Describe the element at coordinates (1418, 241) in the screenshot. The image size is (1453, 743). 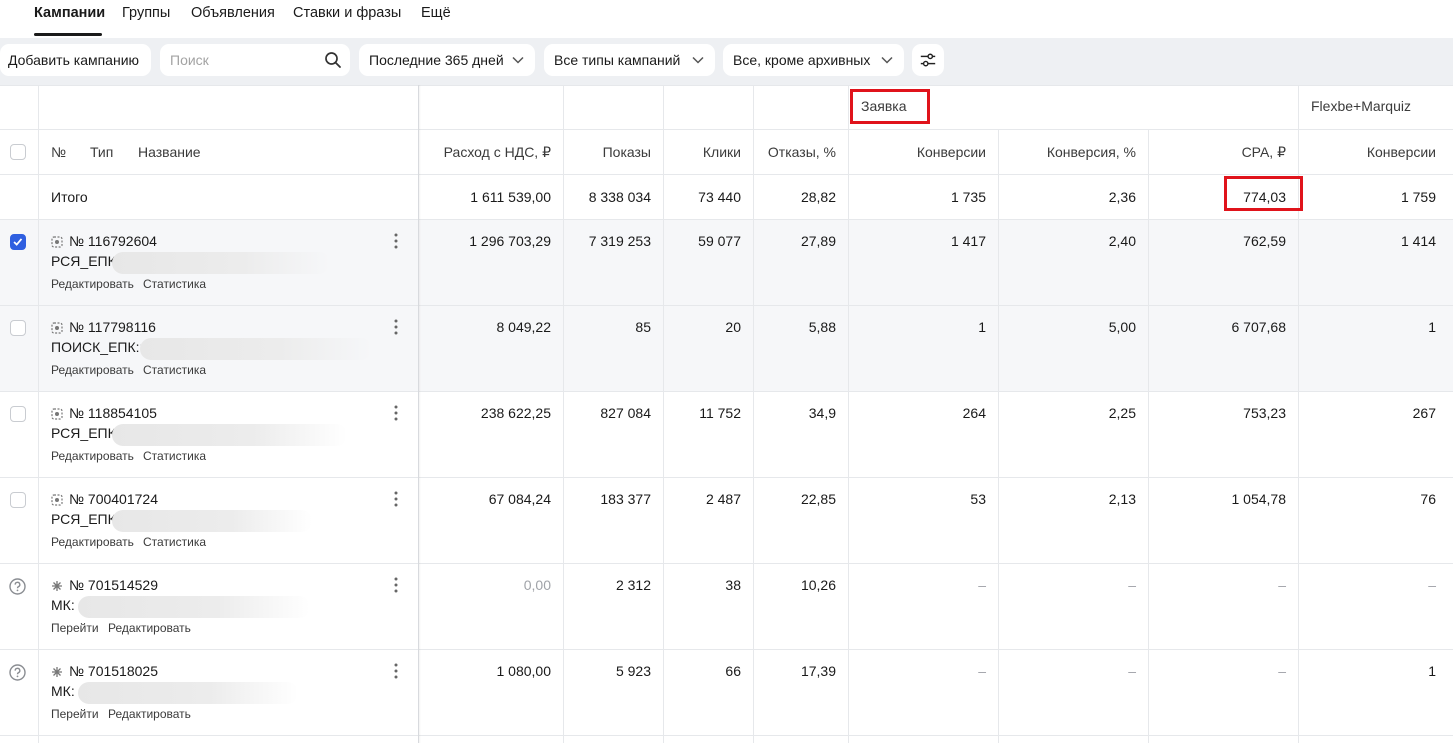
I see `conversions-2-cell: 1 414` at that location.